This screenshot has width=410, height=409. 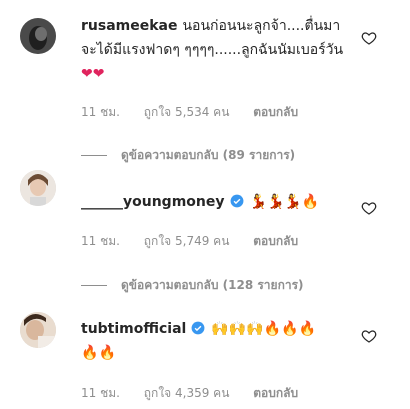 What do you see at coordinates (153, 202) in the screenshot?
I see `comment-username: ______youngmoney` at bounding box center [153, 202].